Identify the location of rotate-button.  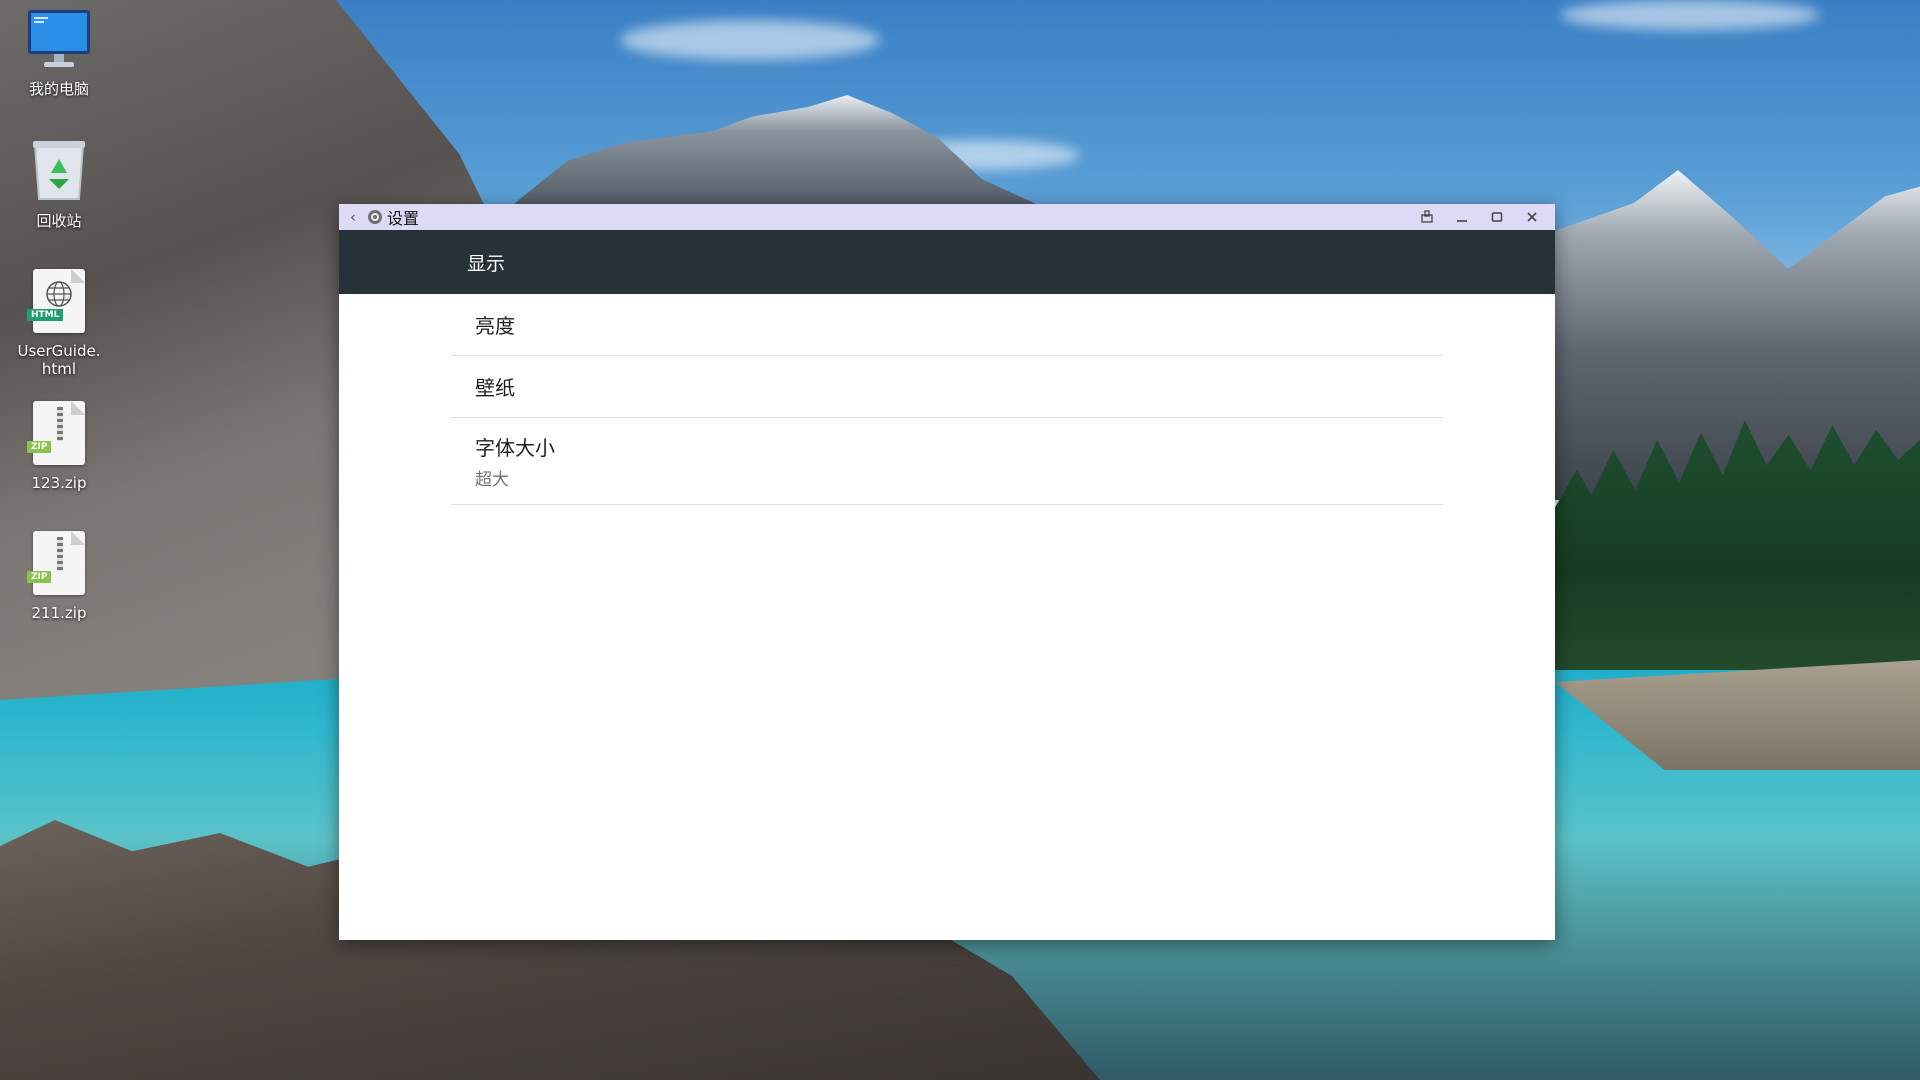
(1426, 217).